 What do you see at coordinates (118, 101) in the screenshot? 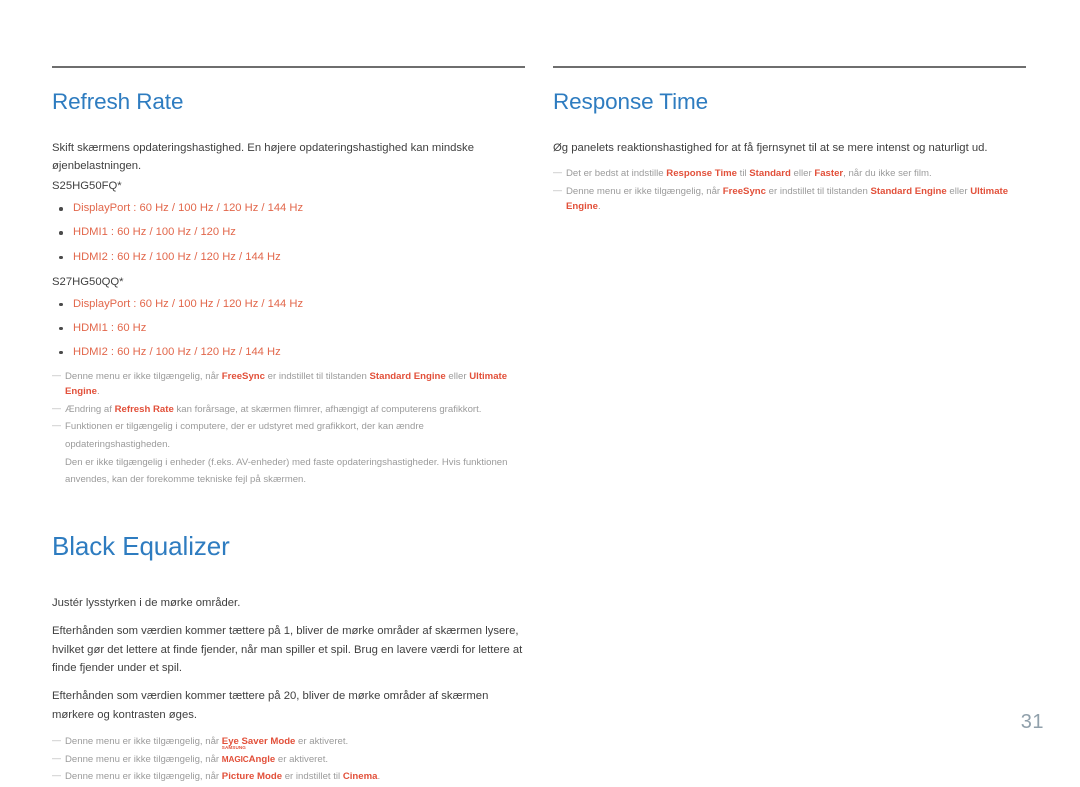
I see `refresh-rate-heading: Refresh Rate` at bounding box center [118, 101].